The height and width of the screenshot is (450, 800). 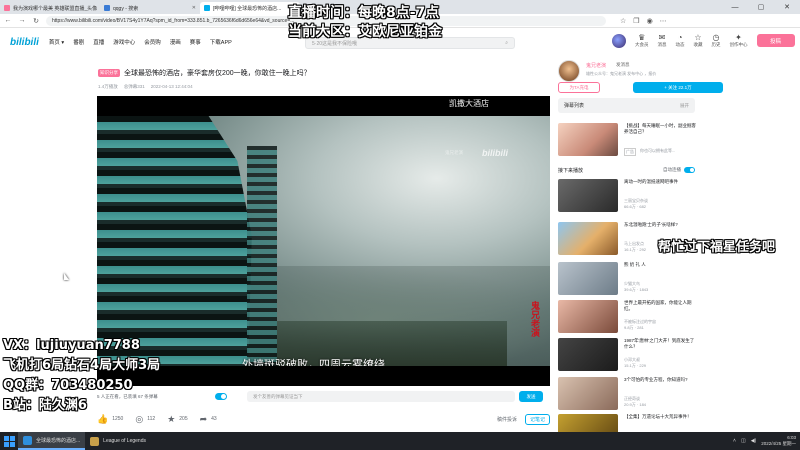 What do you see at coordinates (678, 87) in the screenshot?
I see `follow-button: + 关注 22.1万` at bounding box center [678, 87].